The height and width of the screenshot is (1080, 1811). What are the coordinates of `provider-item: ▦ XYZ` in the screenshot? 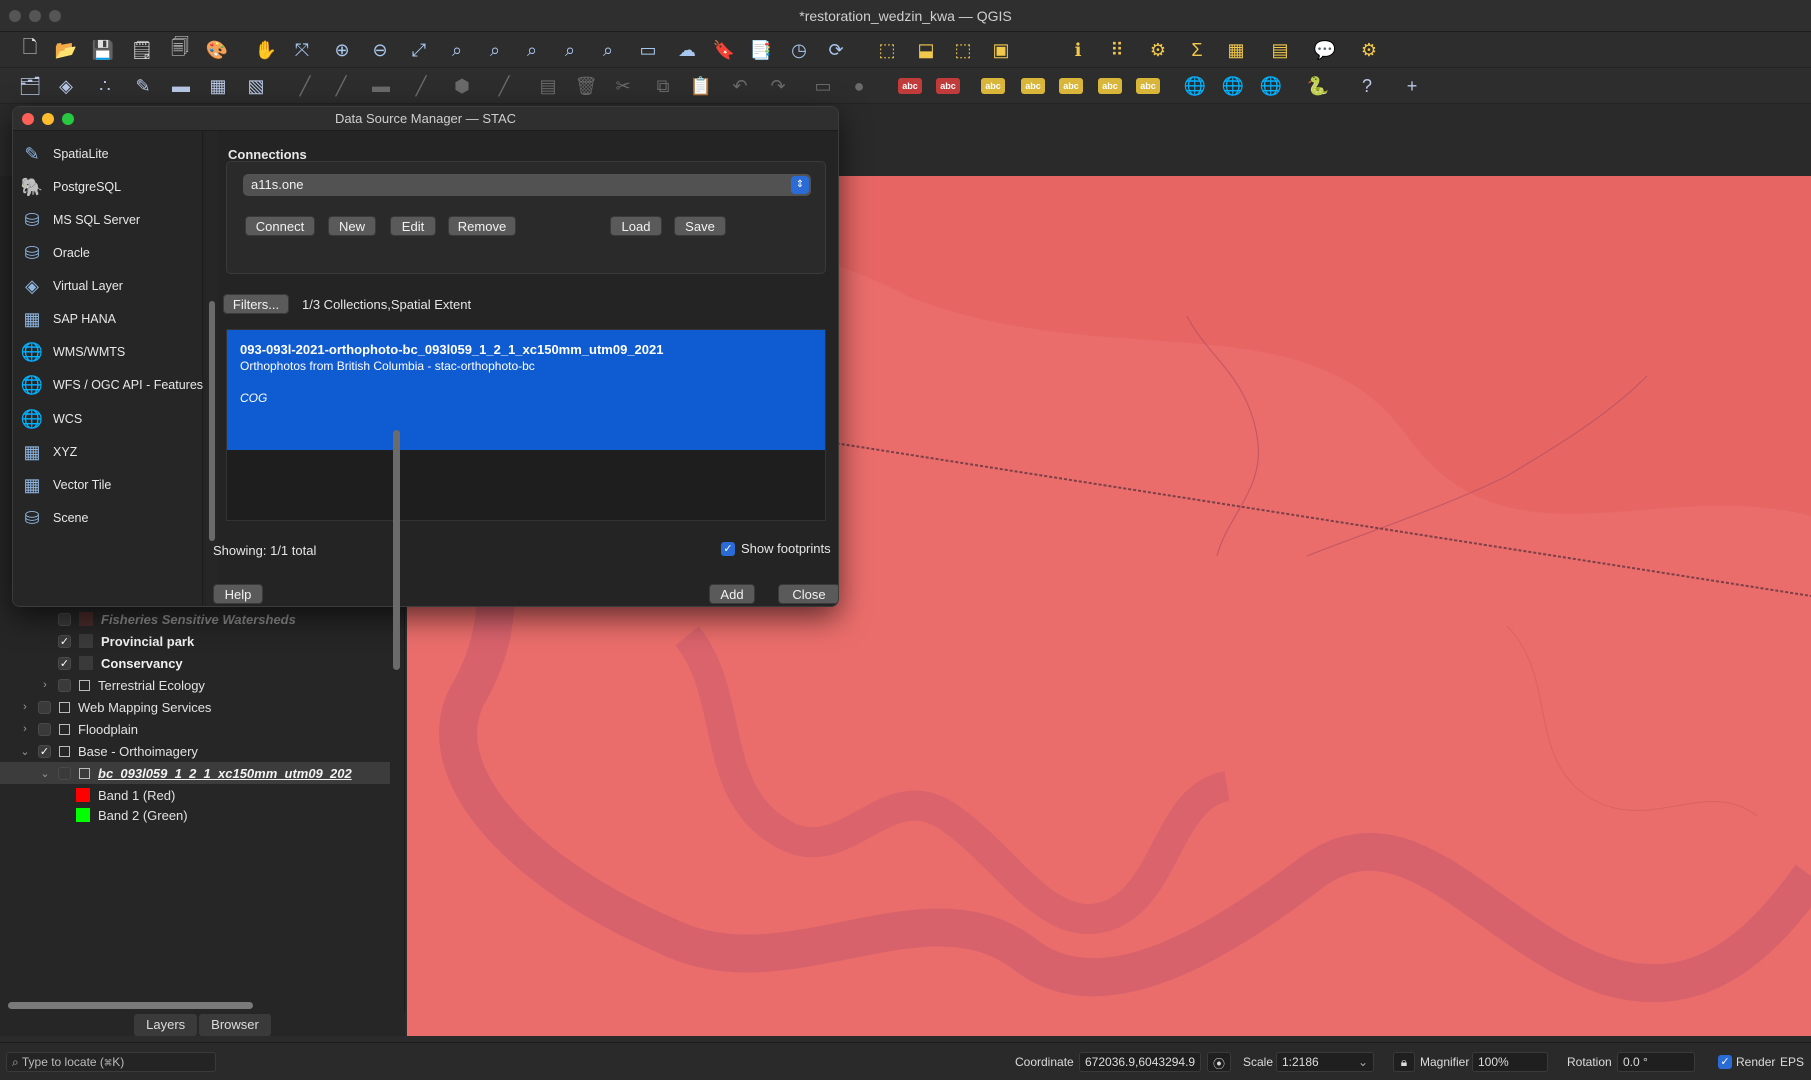 It's located at (48, 452).